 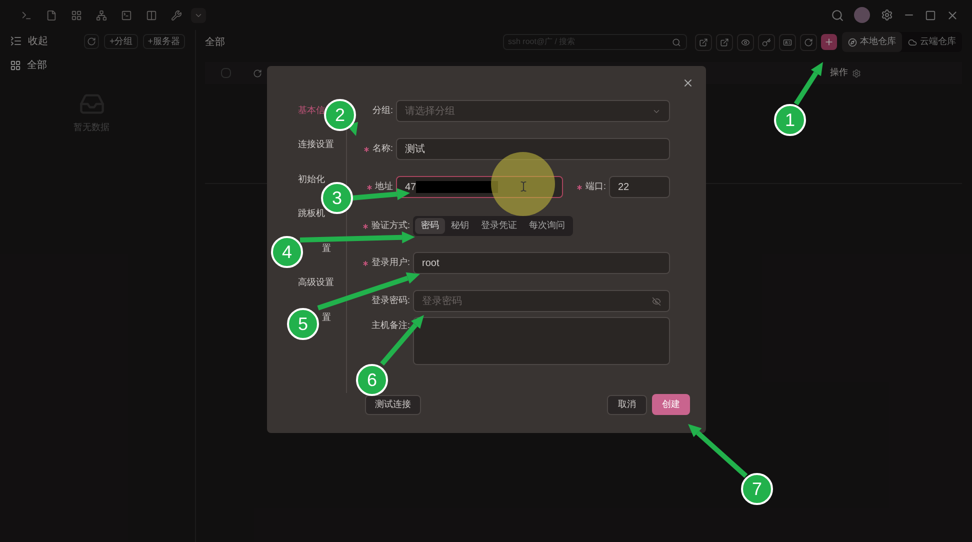 What do you see at coordinates (790, 120) in the screenshot?
I see `numbered-callout: 1` at bounding box center [790, 120].